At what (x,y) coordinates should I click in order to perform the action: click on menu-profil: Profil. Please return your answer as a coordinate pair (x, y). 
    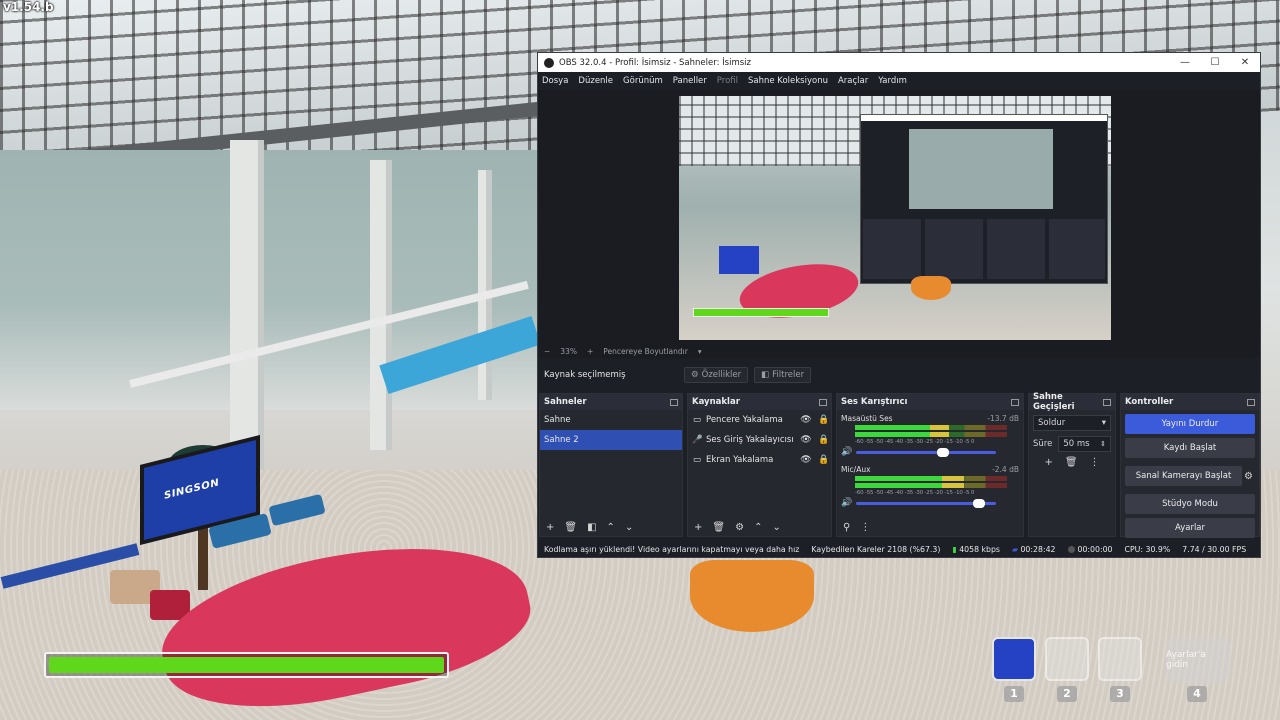
    Looking at the image, I should click on (727, 81).